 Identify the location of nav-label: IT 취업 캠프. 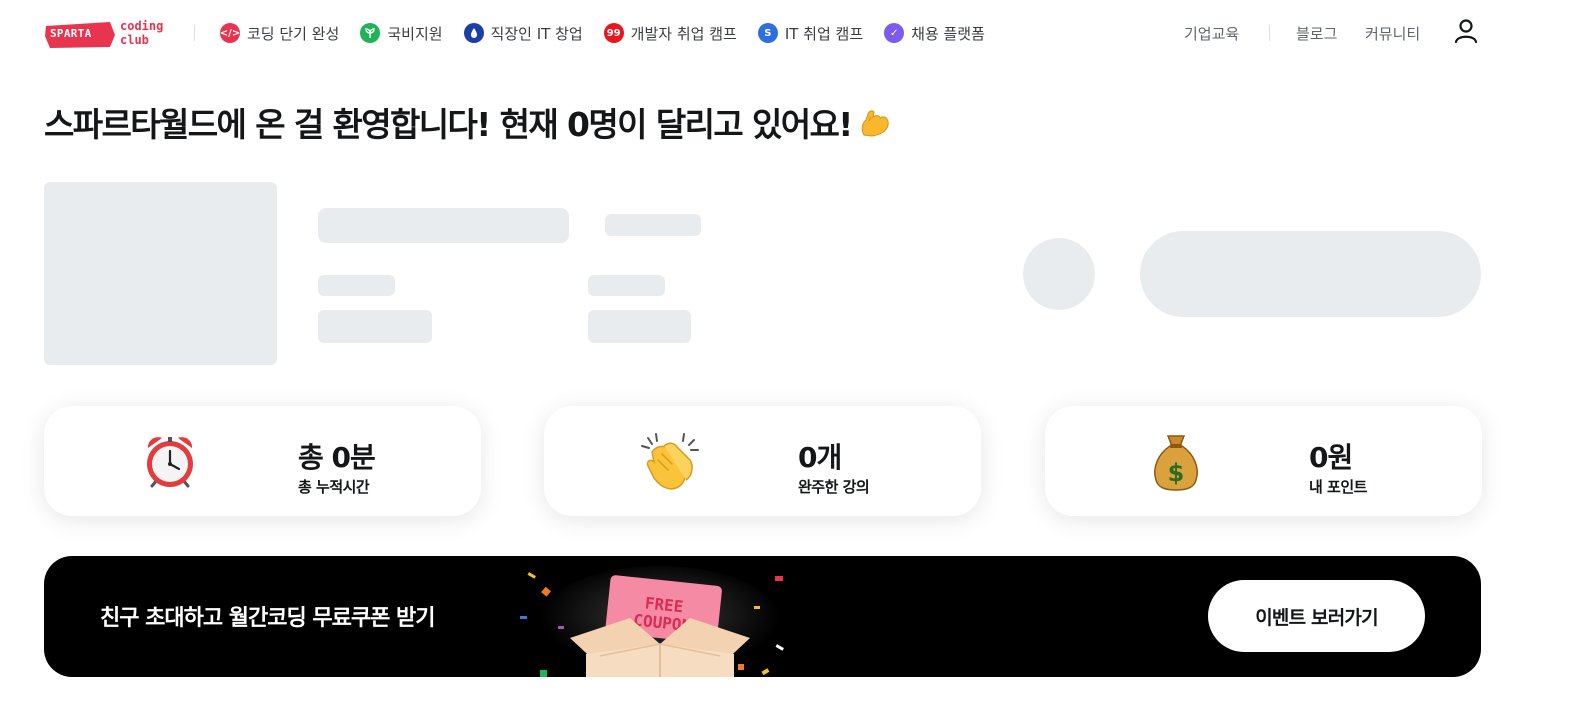
(824, 33).